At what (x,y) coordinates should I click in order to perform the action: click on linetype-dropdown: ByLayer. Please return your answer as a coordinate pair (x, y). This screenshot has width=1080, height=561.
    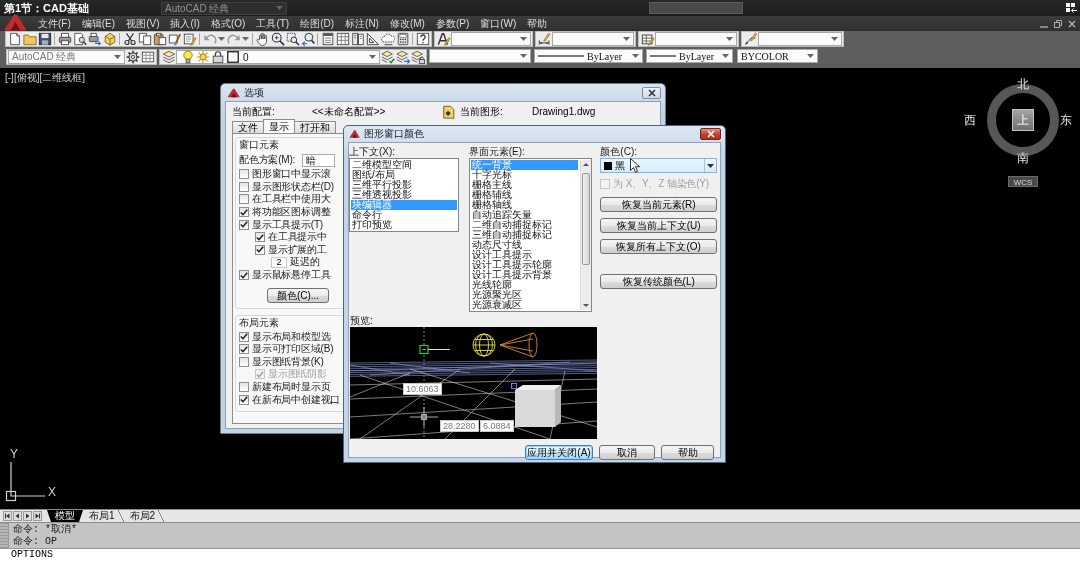
    Looking at the image, I should click on (588, 56).